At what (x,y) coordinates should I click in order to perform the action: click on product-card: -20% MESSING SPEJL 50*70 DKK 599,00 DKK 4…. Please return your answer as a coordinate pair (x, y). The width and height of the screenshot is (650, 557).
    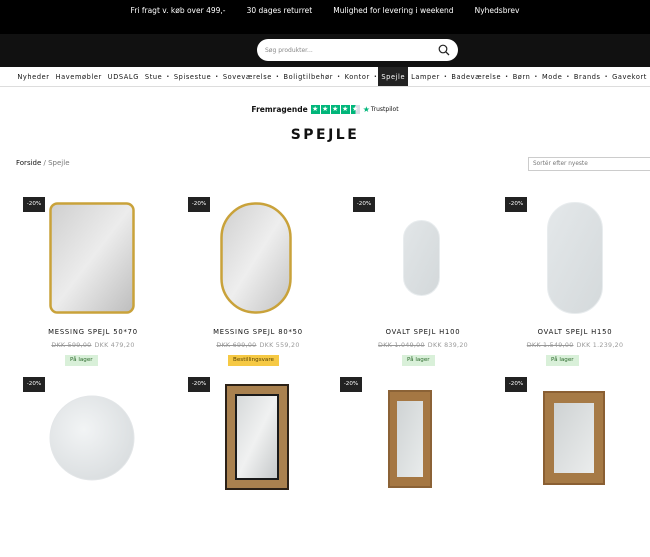
    Looking at the image, I should click on (98, 287).